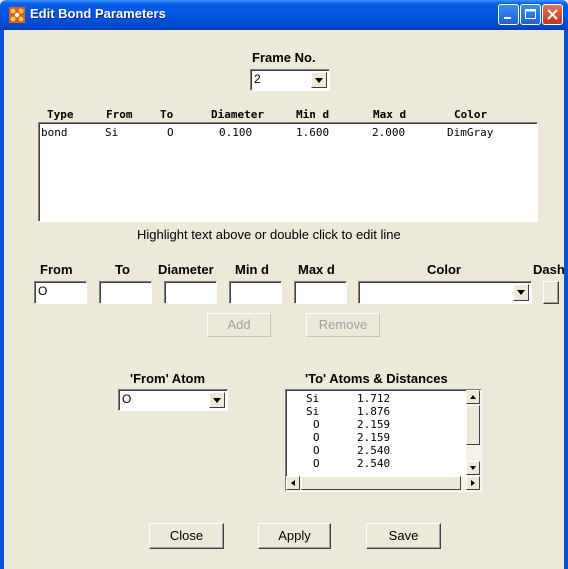 This screenshot has width=568, height=569. Describe the element at coordinates (173, 400) in the screenshot. I see `from-atom-select: O` at that location.